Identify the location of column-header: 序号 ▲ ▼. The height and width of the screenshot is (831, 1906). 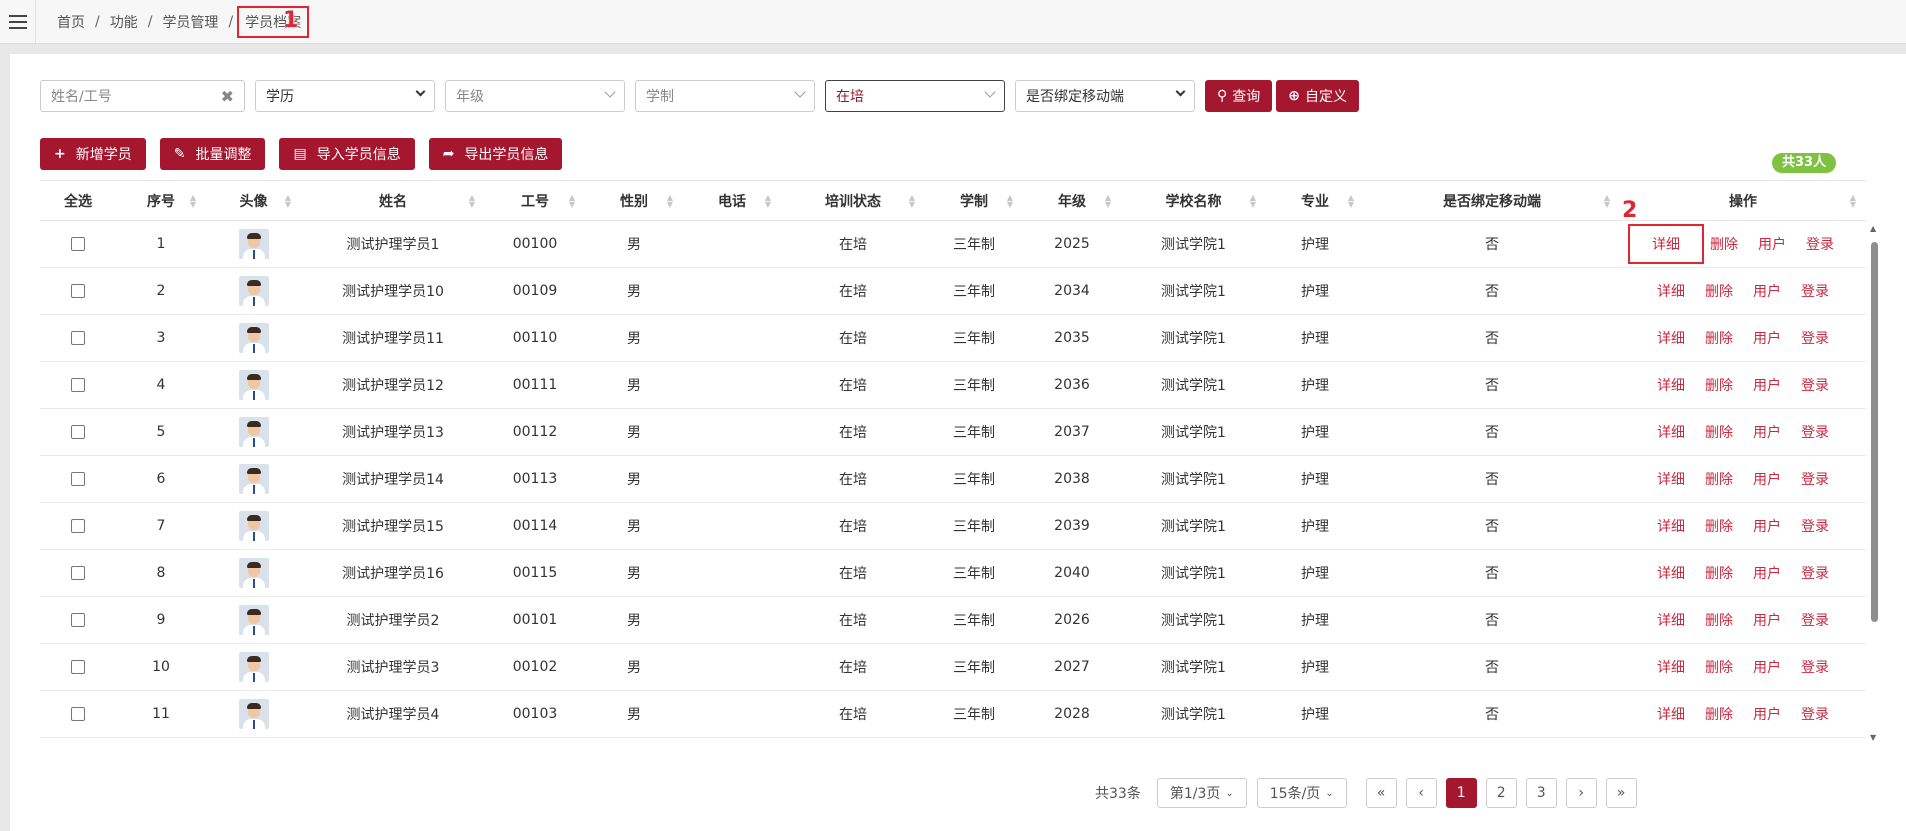
(161, 200).